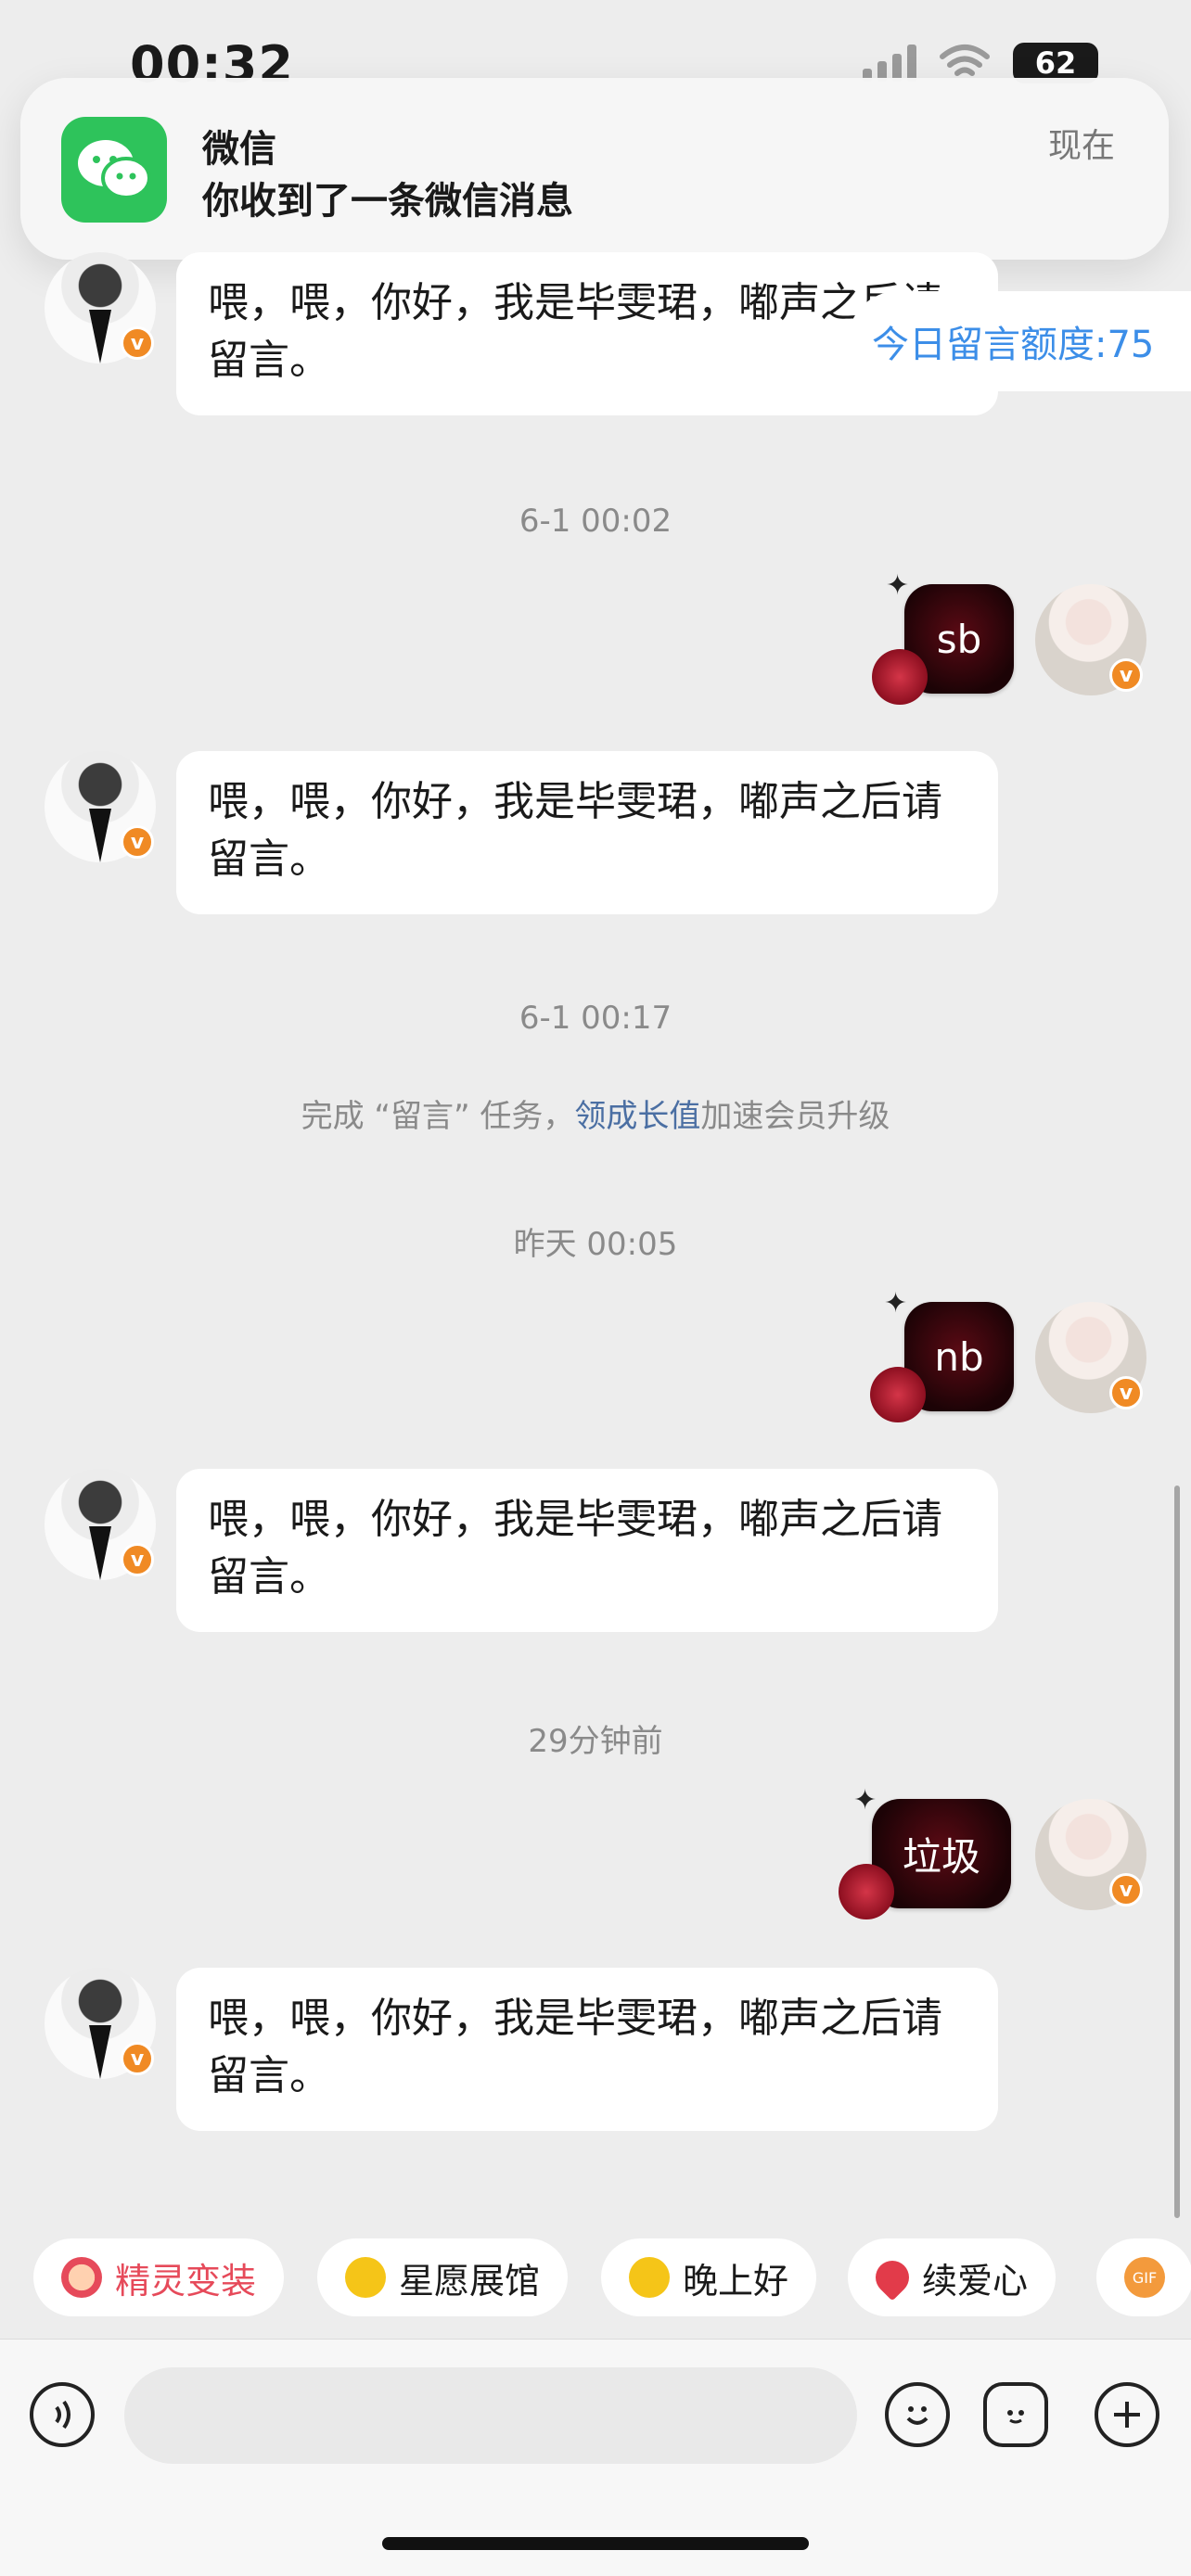 Image resolution: width=1191 pixels, height=2576 pixels. Describe the element at coordinates (594, 169) in the screenshot. I see `wechat-notification-banner: 微信 你收到了一条微信消息 现在` at that location.